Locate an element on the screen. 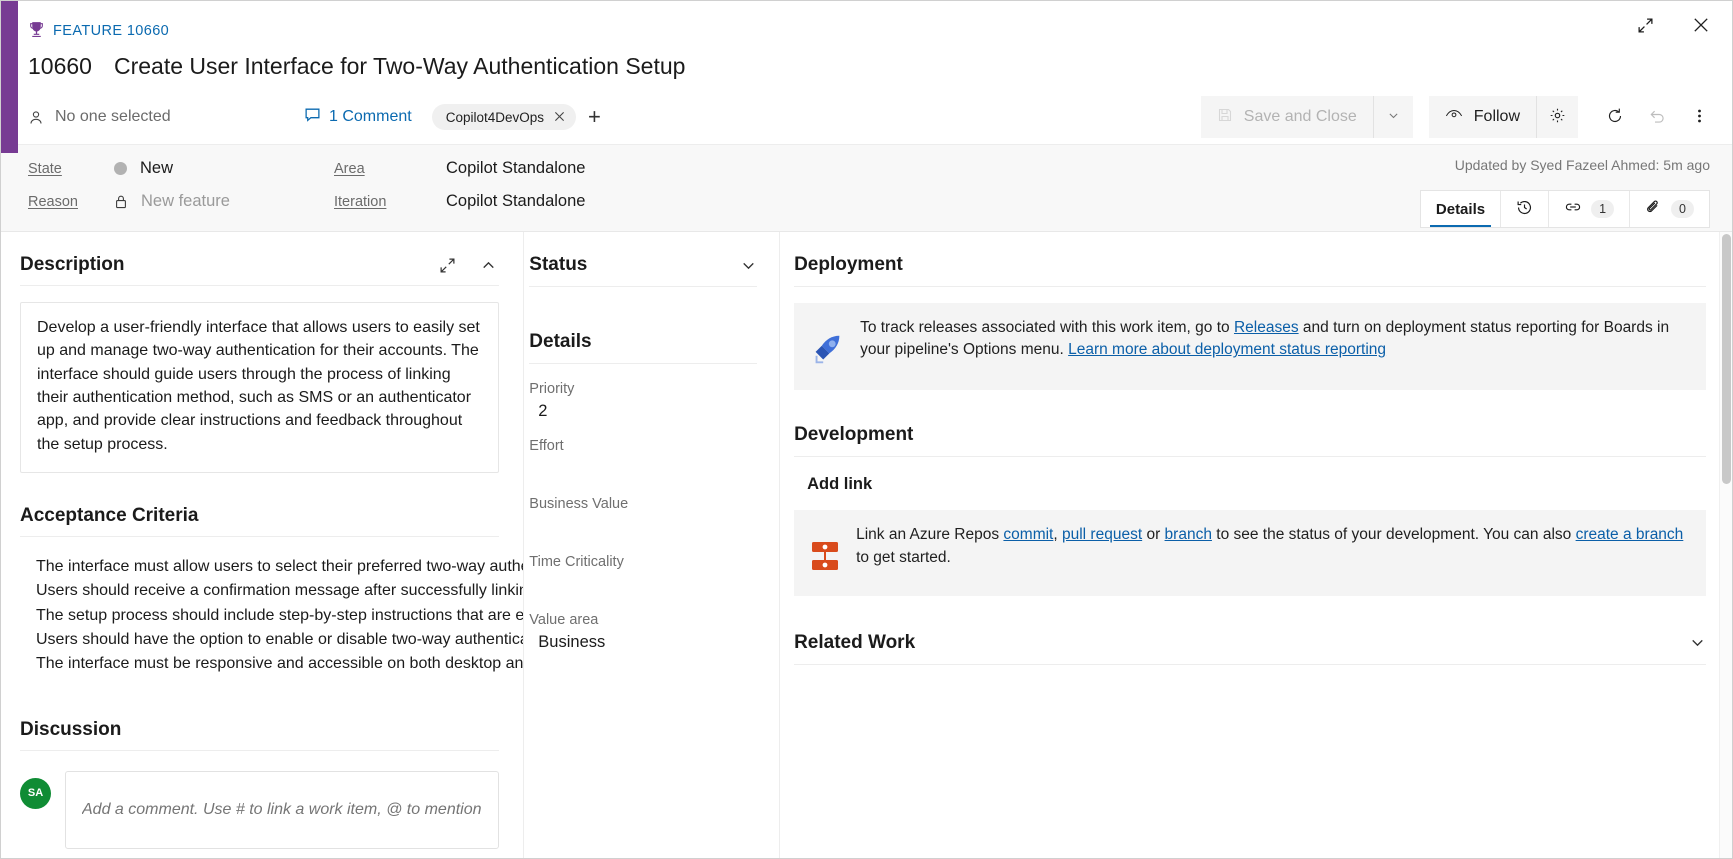 The image size is (1733, 859). discussion-title: Discussion is located at coordinates (71, 729).